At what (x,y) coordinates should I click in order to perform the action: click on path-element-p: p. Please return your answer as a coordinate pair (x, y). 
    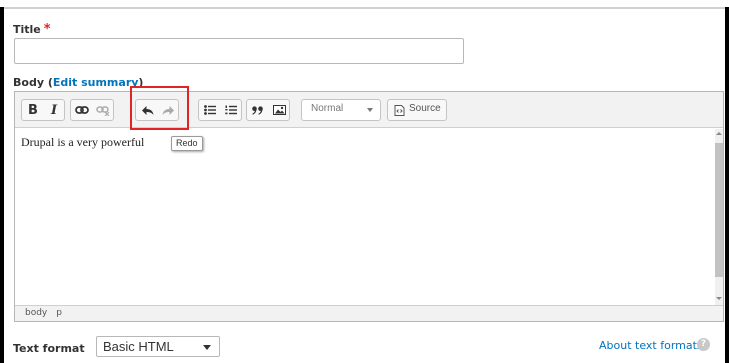
    Looking at the image, I should click on (59, 313).